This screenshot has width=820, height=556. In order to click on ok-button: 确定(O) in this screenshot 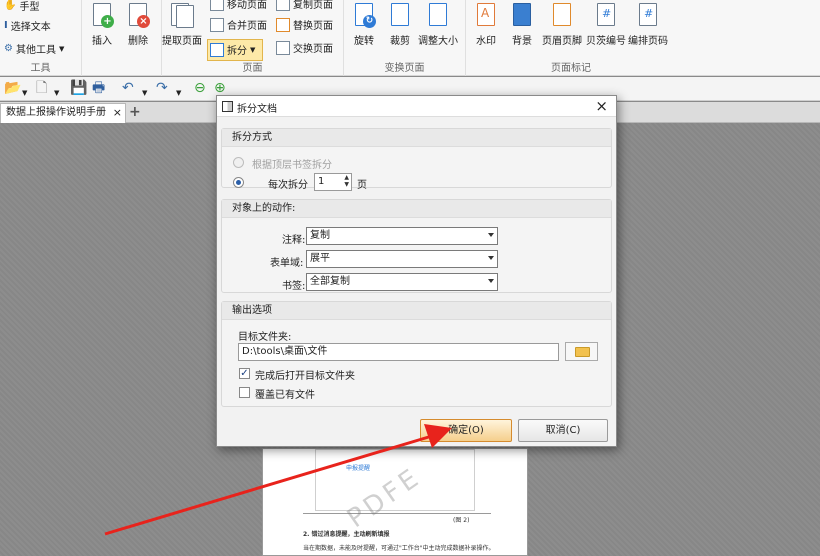, I will do `click(466, 430)`.